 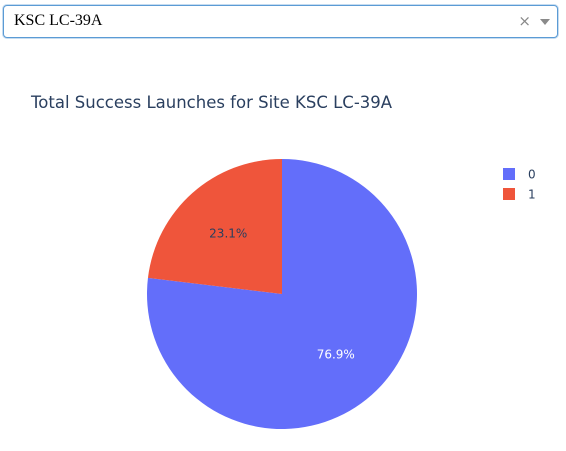 What do you see at coordinates (532, 175) in the screenshot?
I see `legend-label-0: 0` at bounding box center [532, 175].